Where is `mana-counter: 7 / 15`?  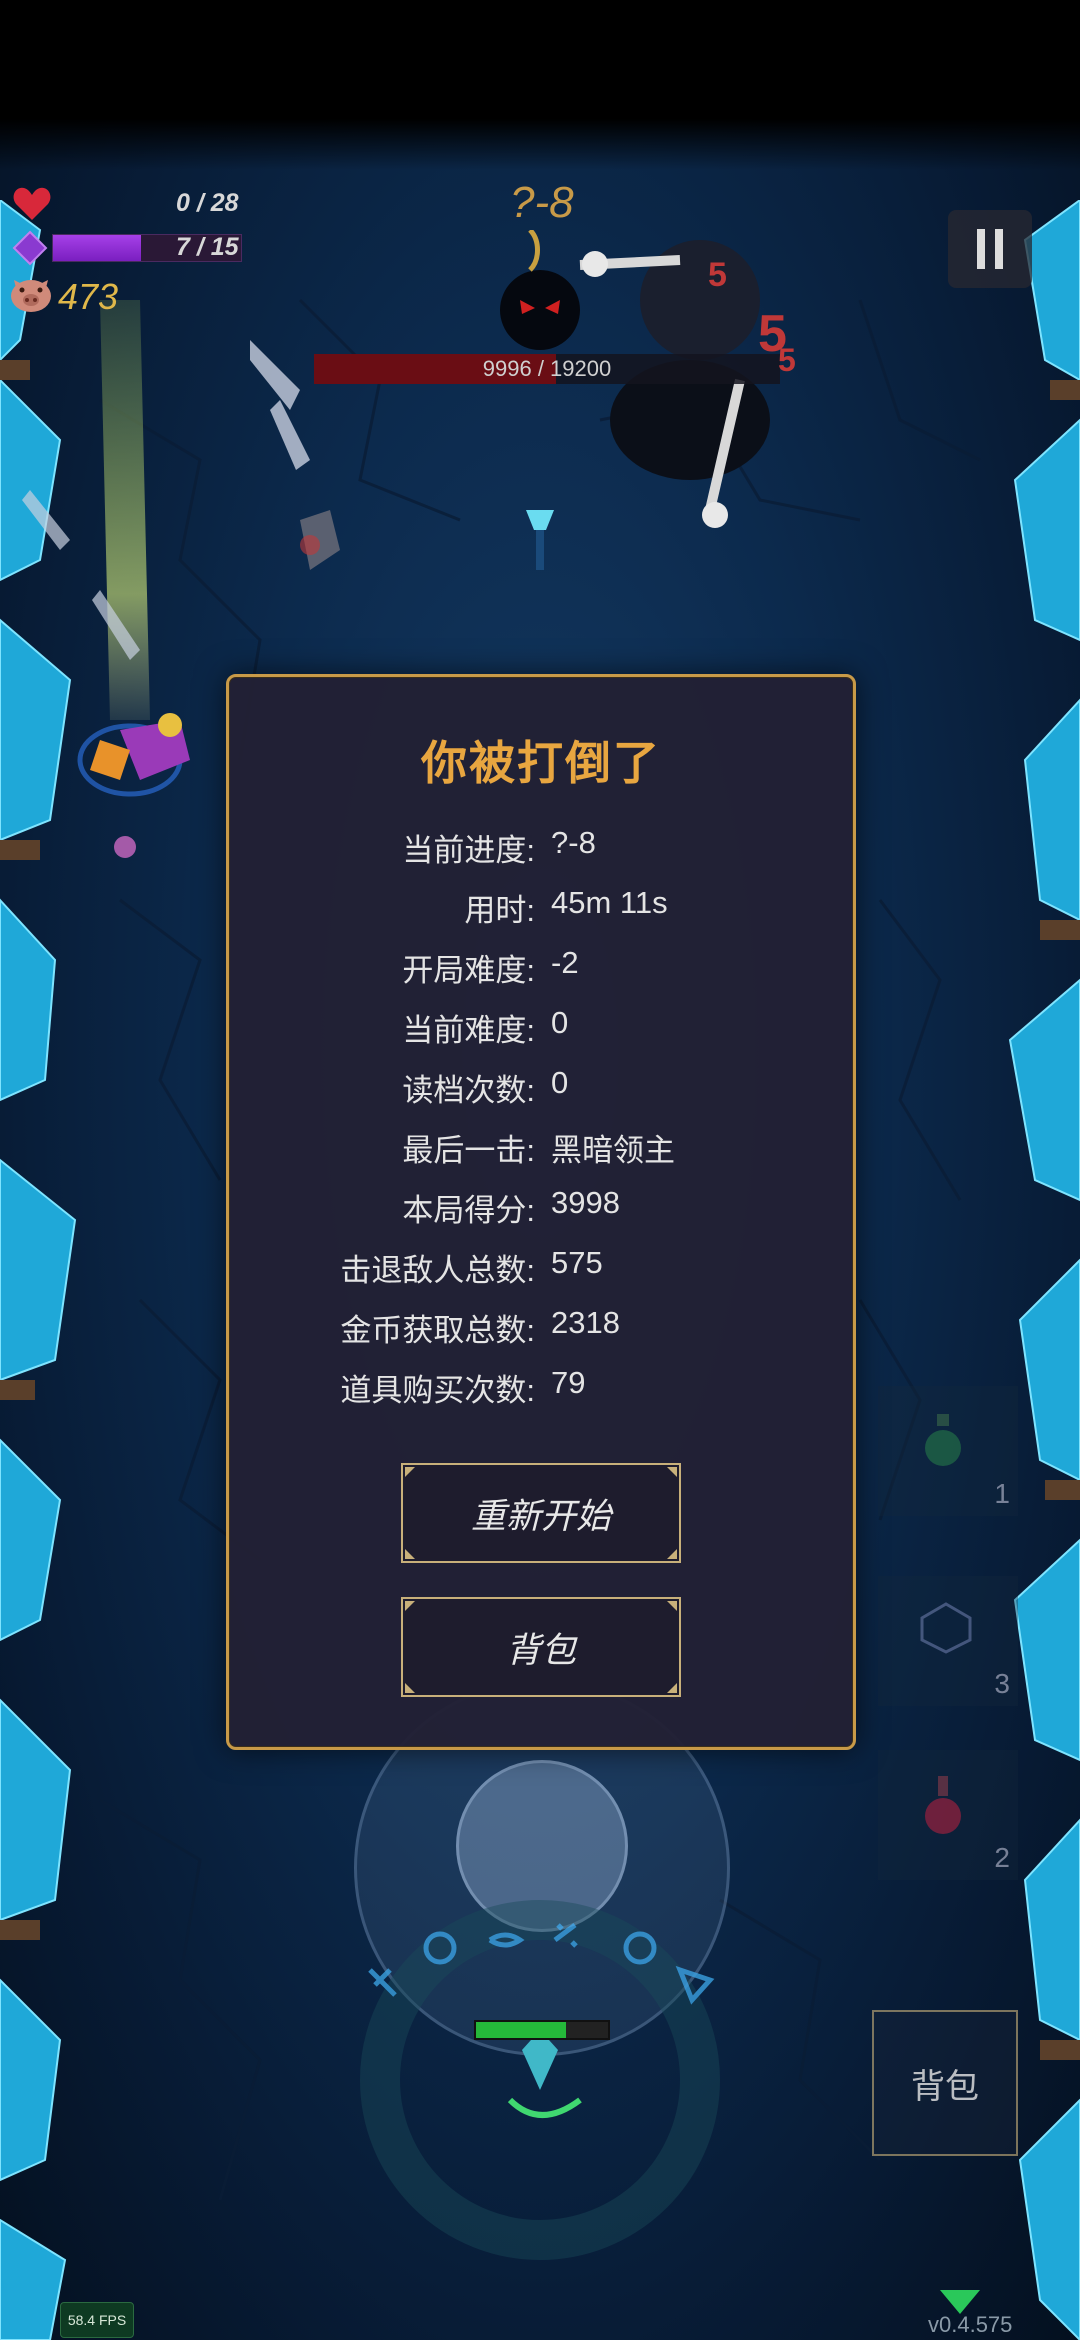
mana-counter: 7 / 15 is located at coordinates (207, 247).